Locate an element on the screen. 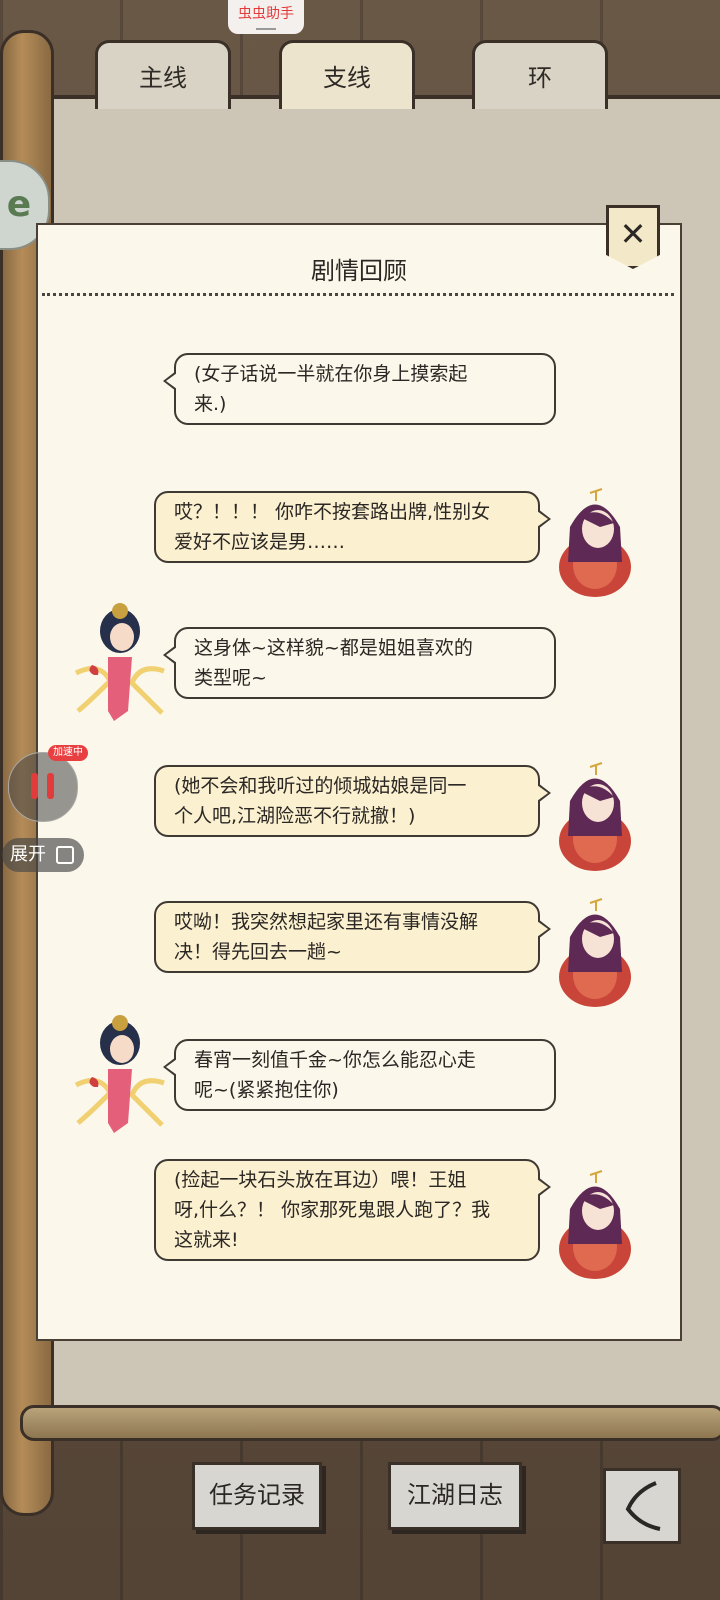 This screenshot has width=720, height=1600. tab-side-label: 支线 is located at coordinates (347, 78).